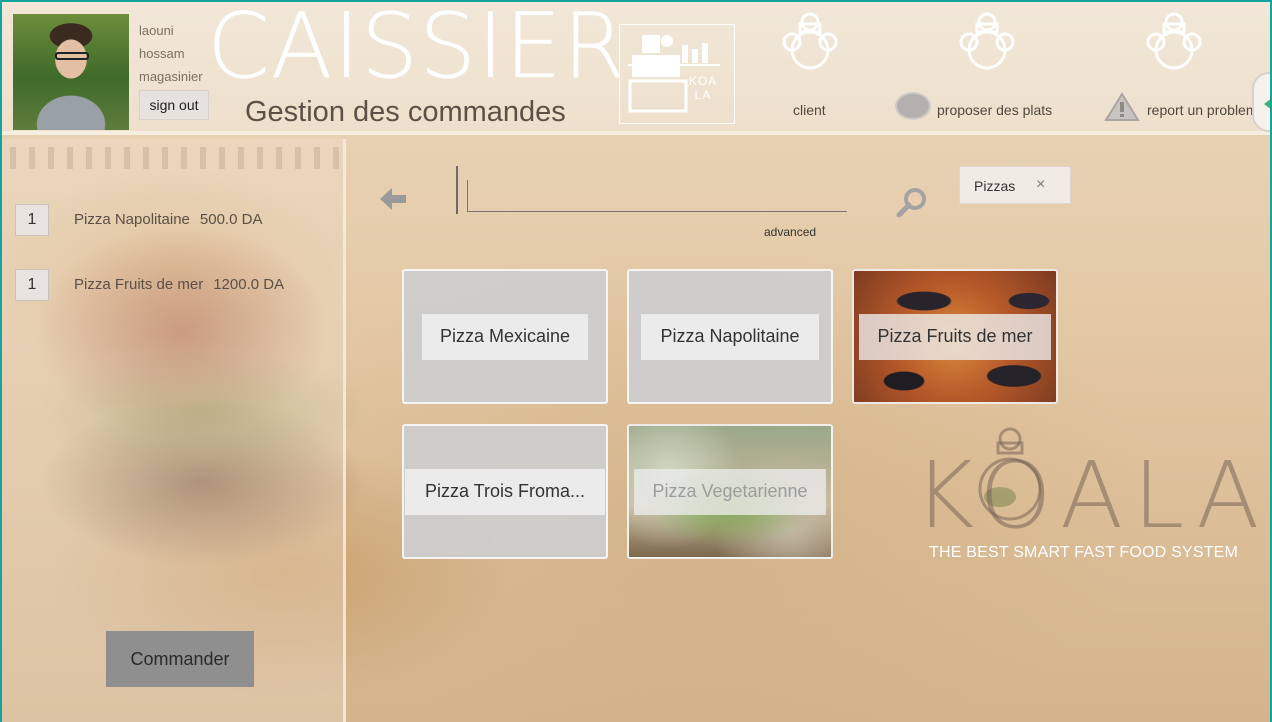  I want to click on app-title: CAISSIER, so click(417, 49).